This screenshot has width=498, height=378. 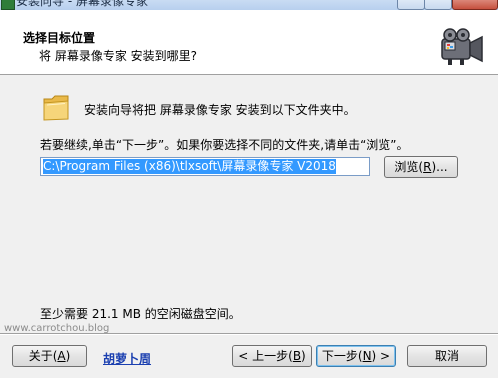 What do you see at coordinates (249, 334) in the screenshot?
I see `footer-divider-highlight` at bounding box center [249, 334].